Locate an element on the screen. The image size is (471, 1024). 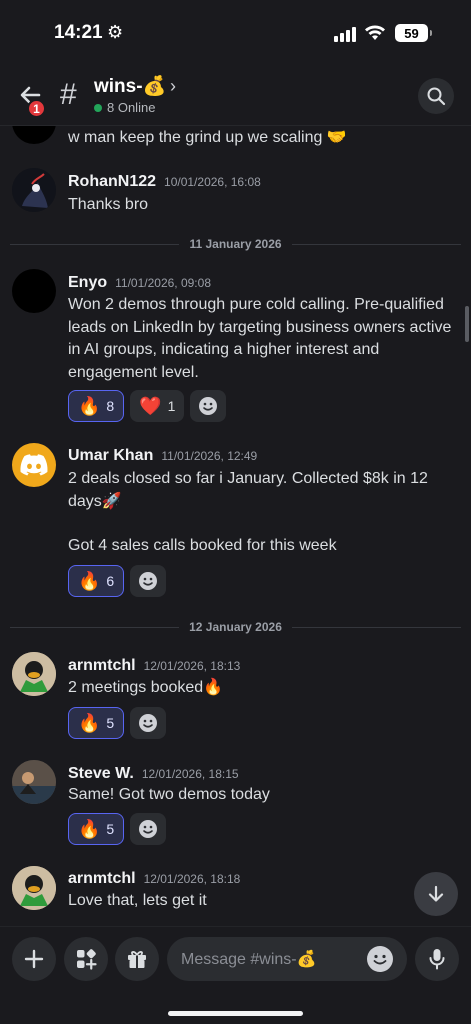
timestamp: 12/01/2026, 18:13 is located at coordinates (192, 666).